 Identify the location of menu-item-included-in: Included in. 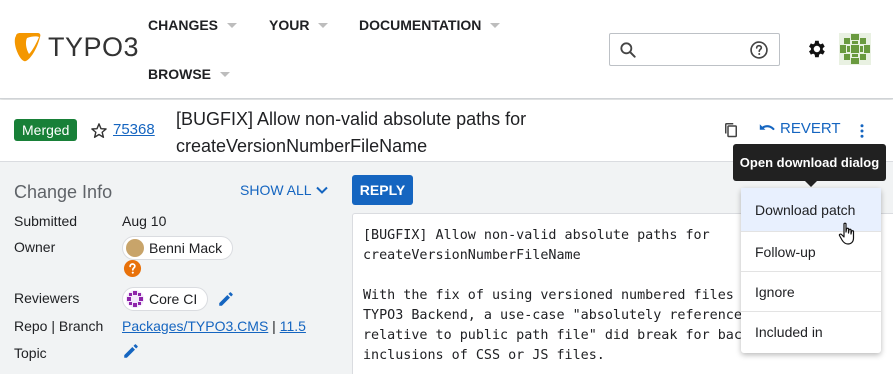
(811, 332).